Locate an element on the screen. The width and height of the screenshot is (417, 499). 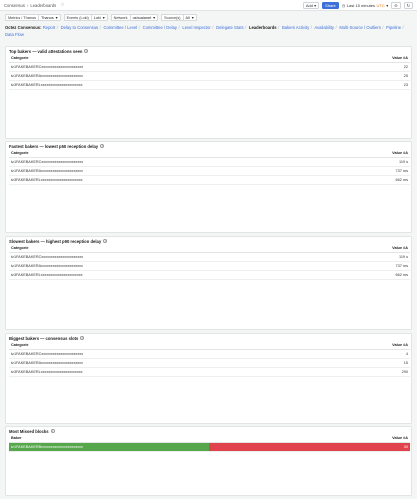
variable-select: Thanos ▾ is located at coordinates (49, 17).